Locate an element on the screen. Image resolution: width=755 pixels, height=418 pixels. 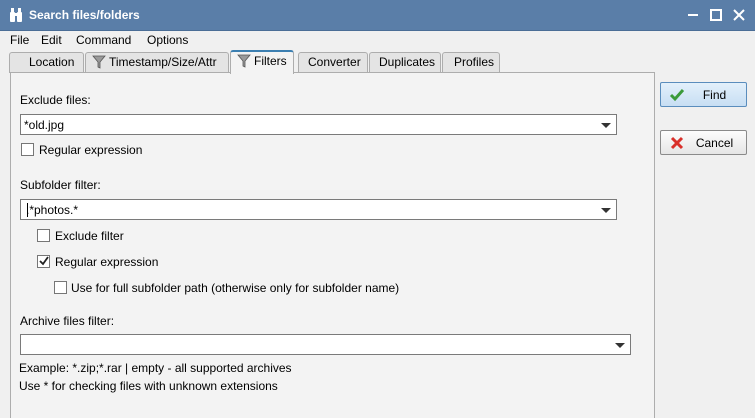
tab-converter: Converter is located at coordinates (333, 62).